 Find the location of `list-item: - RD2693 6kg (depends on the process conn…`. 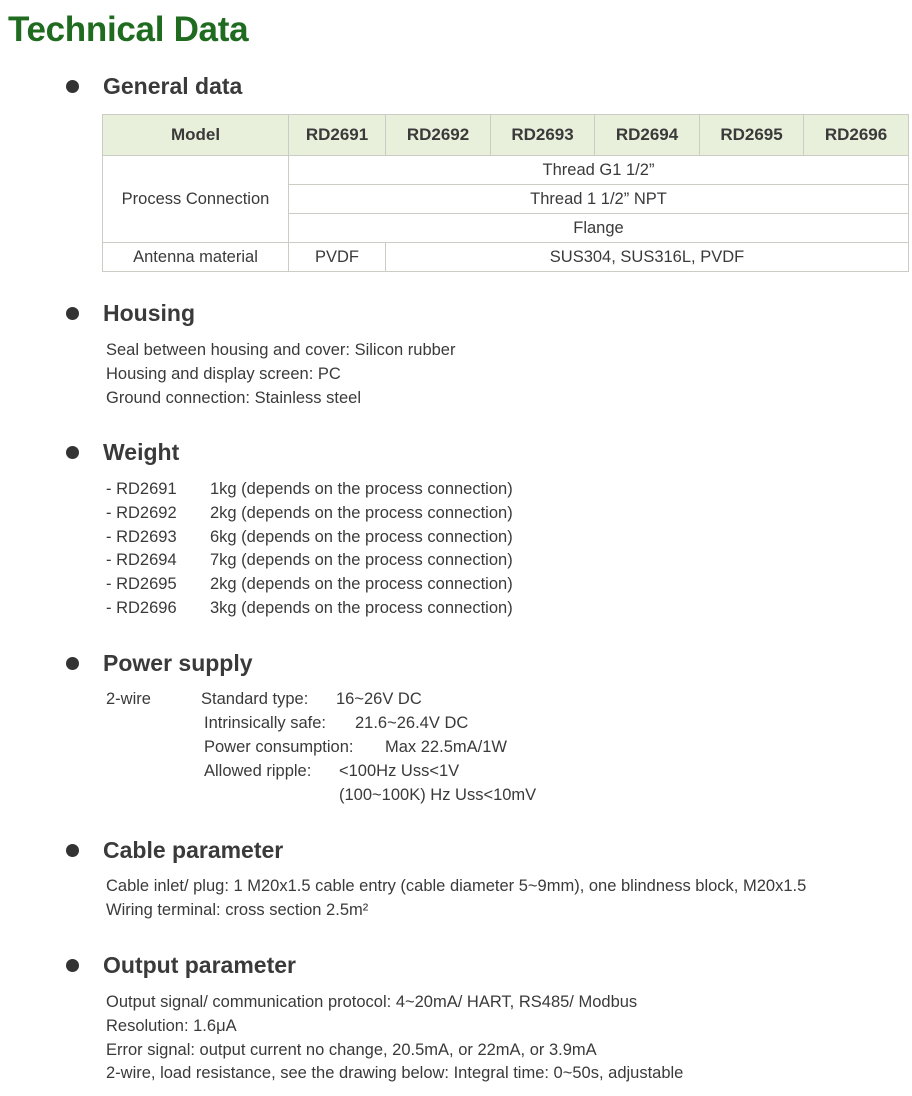

list-item: - RD2693 6kg (depends on the process conn… is located at coordinates (406, 538).